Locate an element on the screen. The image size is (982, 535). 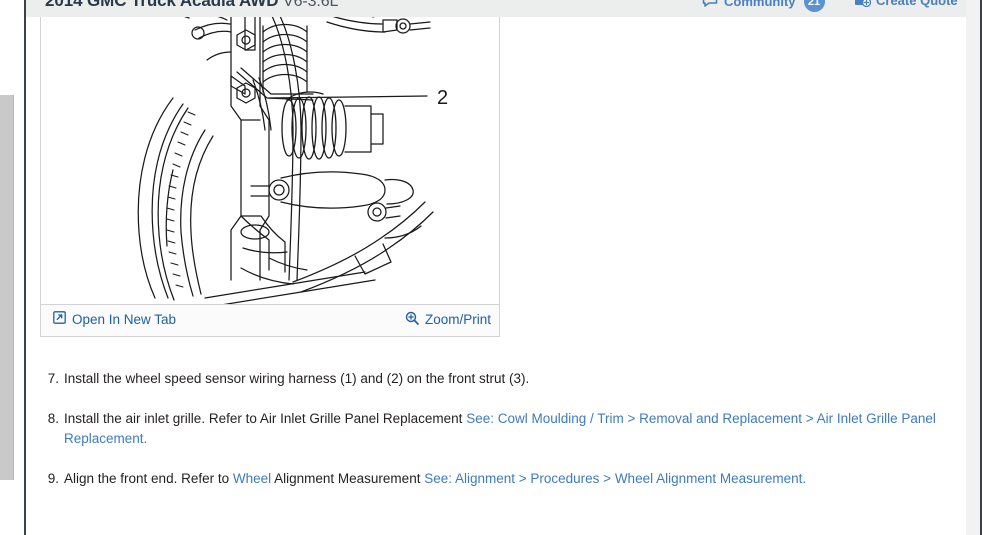
svg-text: 2 is located at coordinates (442, 98).